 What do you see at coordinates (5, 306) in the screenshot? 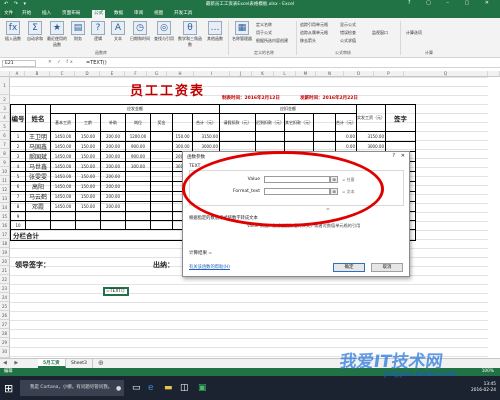
I see `row-header: 25` at bounding box center [5, 306].